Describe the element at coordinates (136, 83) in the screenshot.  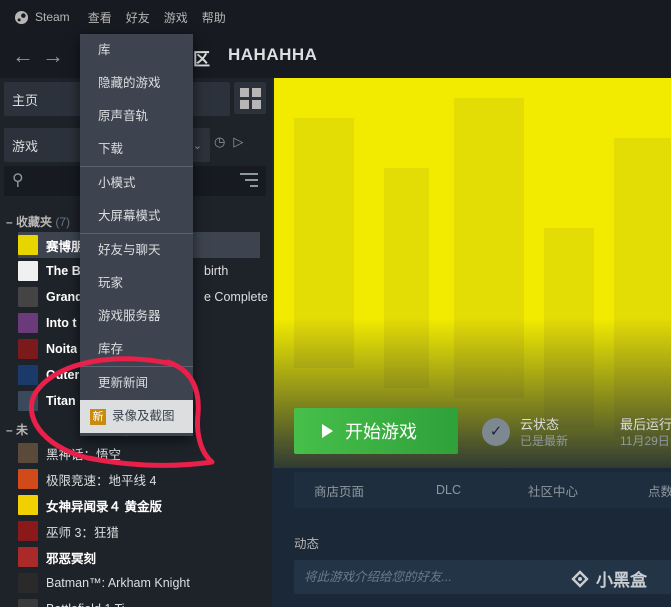
I see `menu-item-hidden-games: 隐藏的游戏` at that location.